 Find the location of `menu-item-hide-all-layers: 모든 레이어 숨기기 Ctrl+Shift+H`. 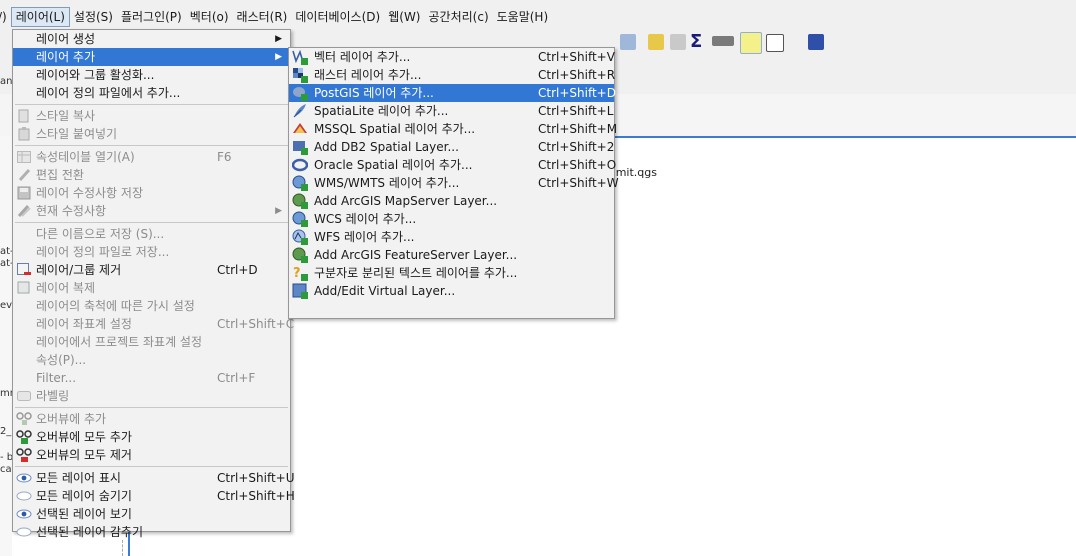

menu-item-hide-all-layers: 모든 레이어 숨기기 Ctrl+Shift+H is located at coordinates (154, 496).